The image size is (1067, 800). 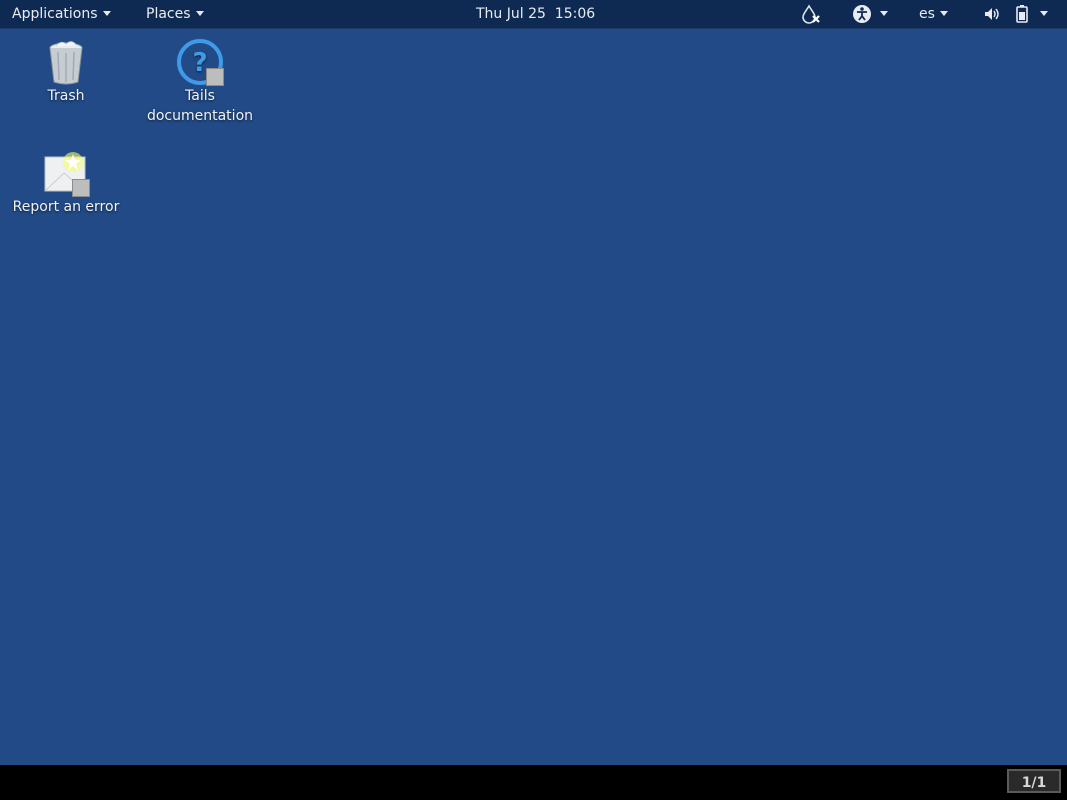 What do you see at coordinates (533, 782) in the screenshot?
I see `bottom-panel: 1/1` at bounding box center [533, 782].